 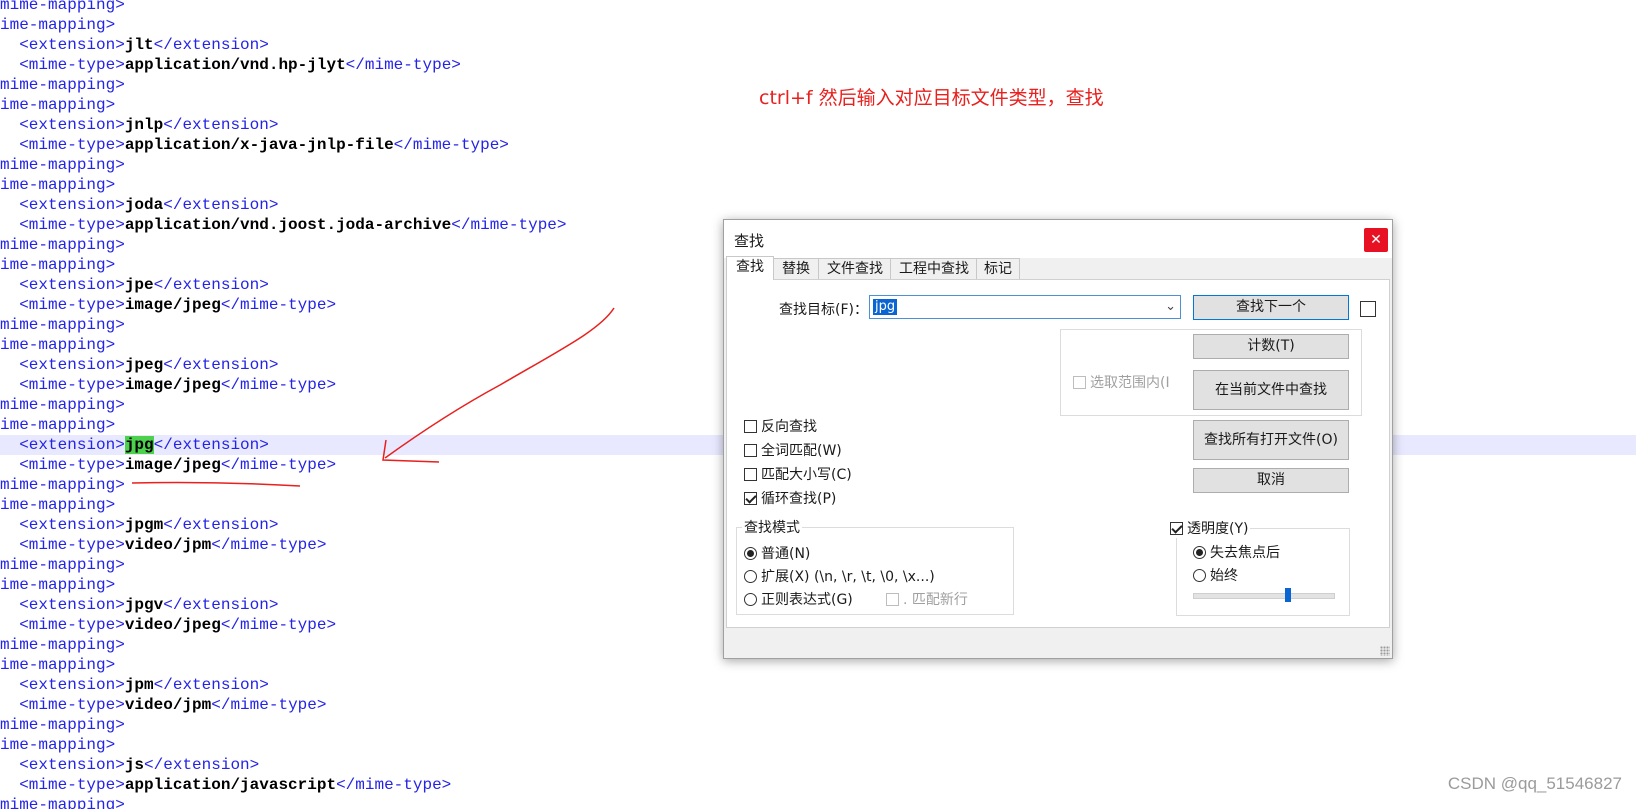 I want to click on code-line: <extension>jlt</extension>, so click(x=818, y=45).